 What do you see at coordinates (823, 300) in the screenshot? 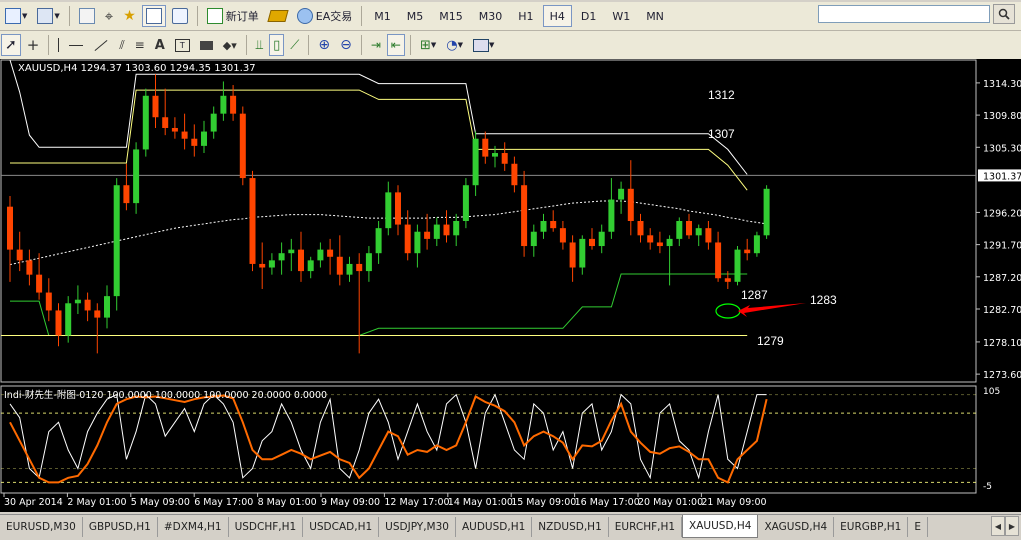
I see `annotation-1283: 1283` at bounding box center [823, 300].